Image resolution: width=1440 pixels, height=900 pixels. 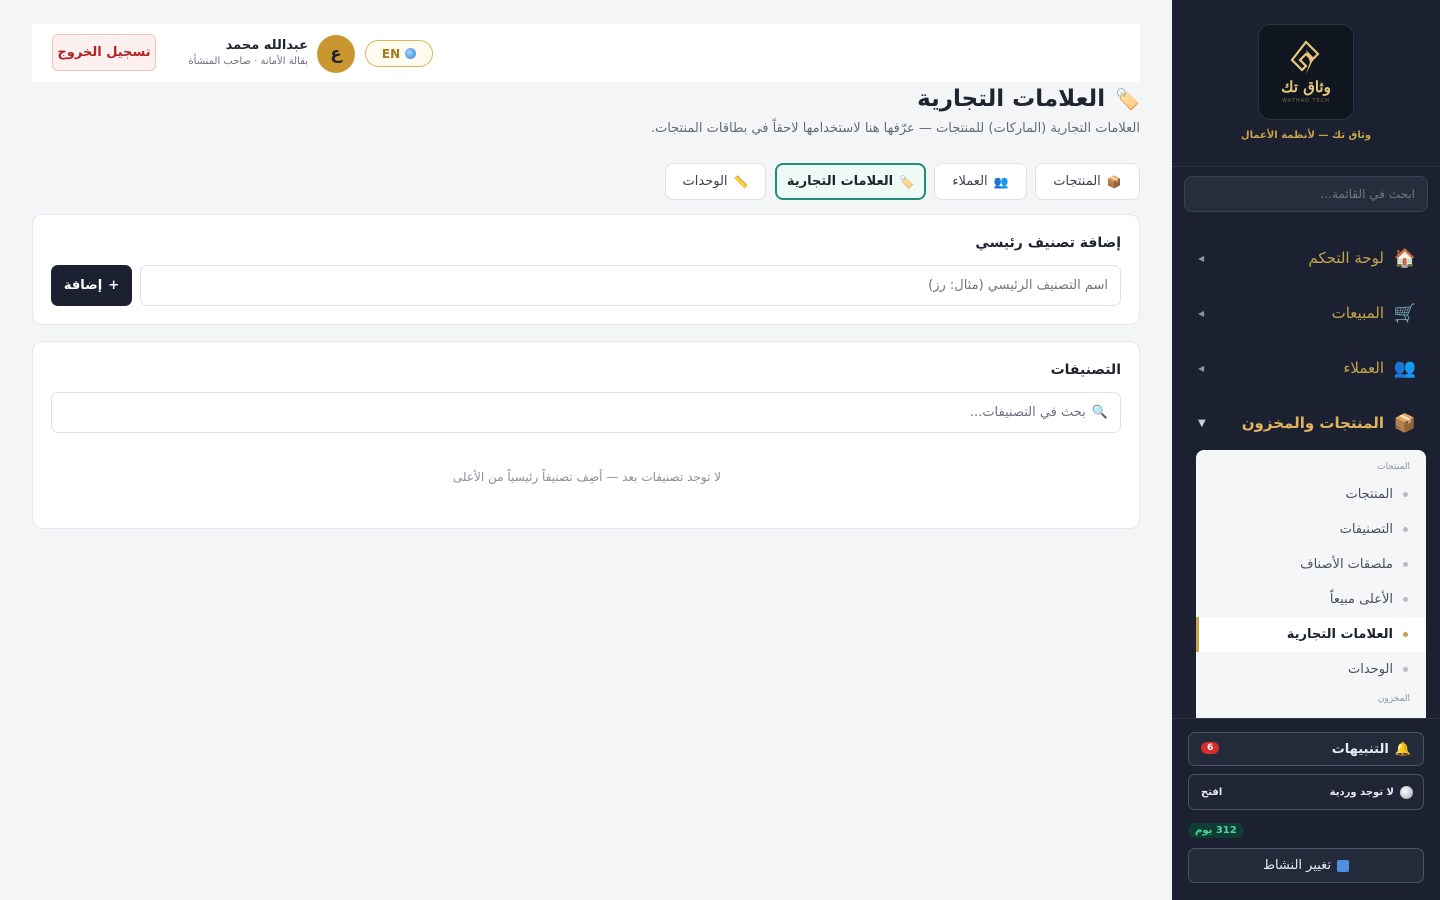 I want to click on submenu-item-labels: ملصقات الأصناف, so click(x=1311, y=564).